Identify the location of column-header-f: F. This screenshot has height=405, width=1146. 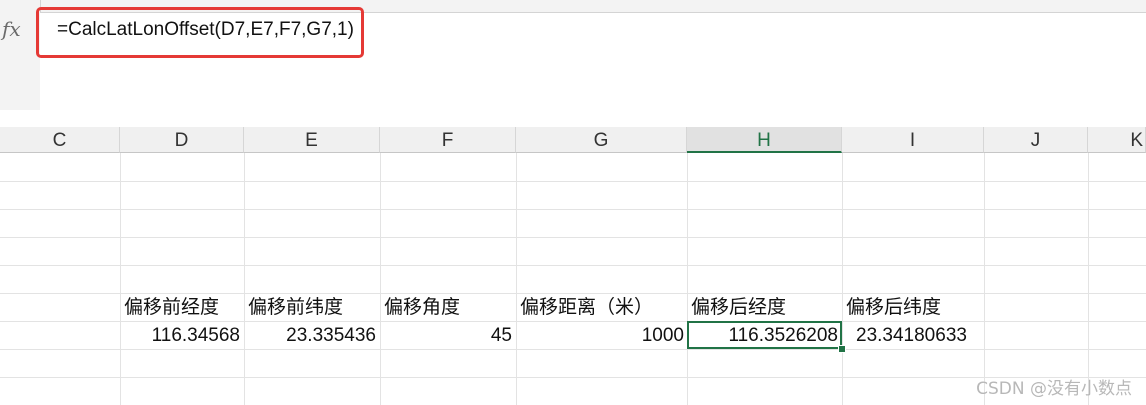
(448, 140).